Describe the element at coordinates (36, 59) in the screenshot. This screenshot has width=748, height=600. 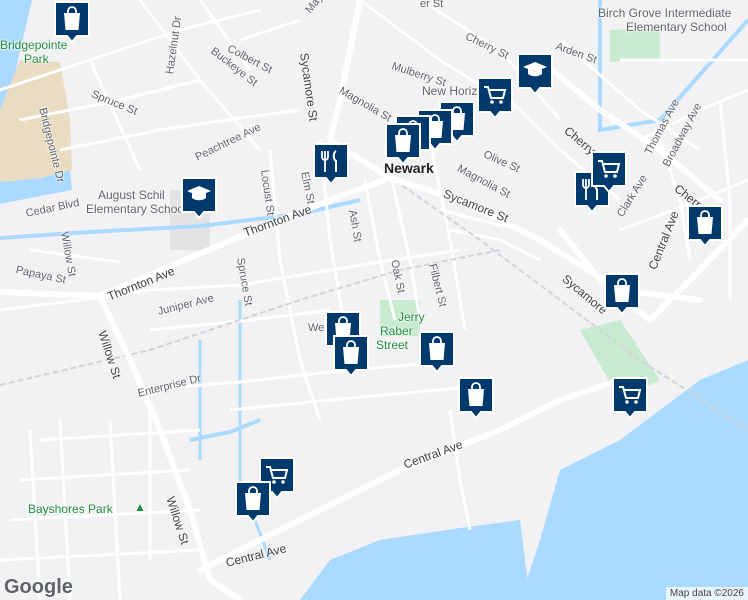
I see `place-label-bridgepointe-park-line2: Park` at that location.